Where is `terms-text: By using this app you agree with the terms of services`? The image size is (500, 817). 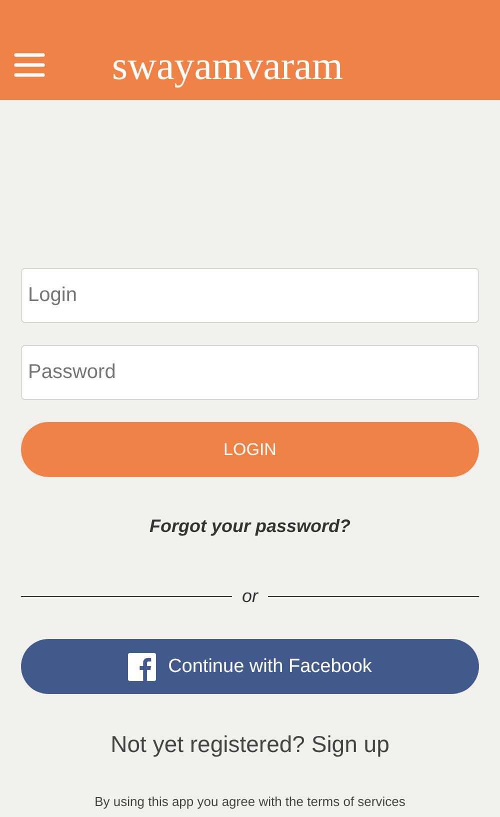
terms-text: By using this app you agree with the terms of services is located at coordinates (250, 801).